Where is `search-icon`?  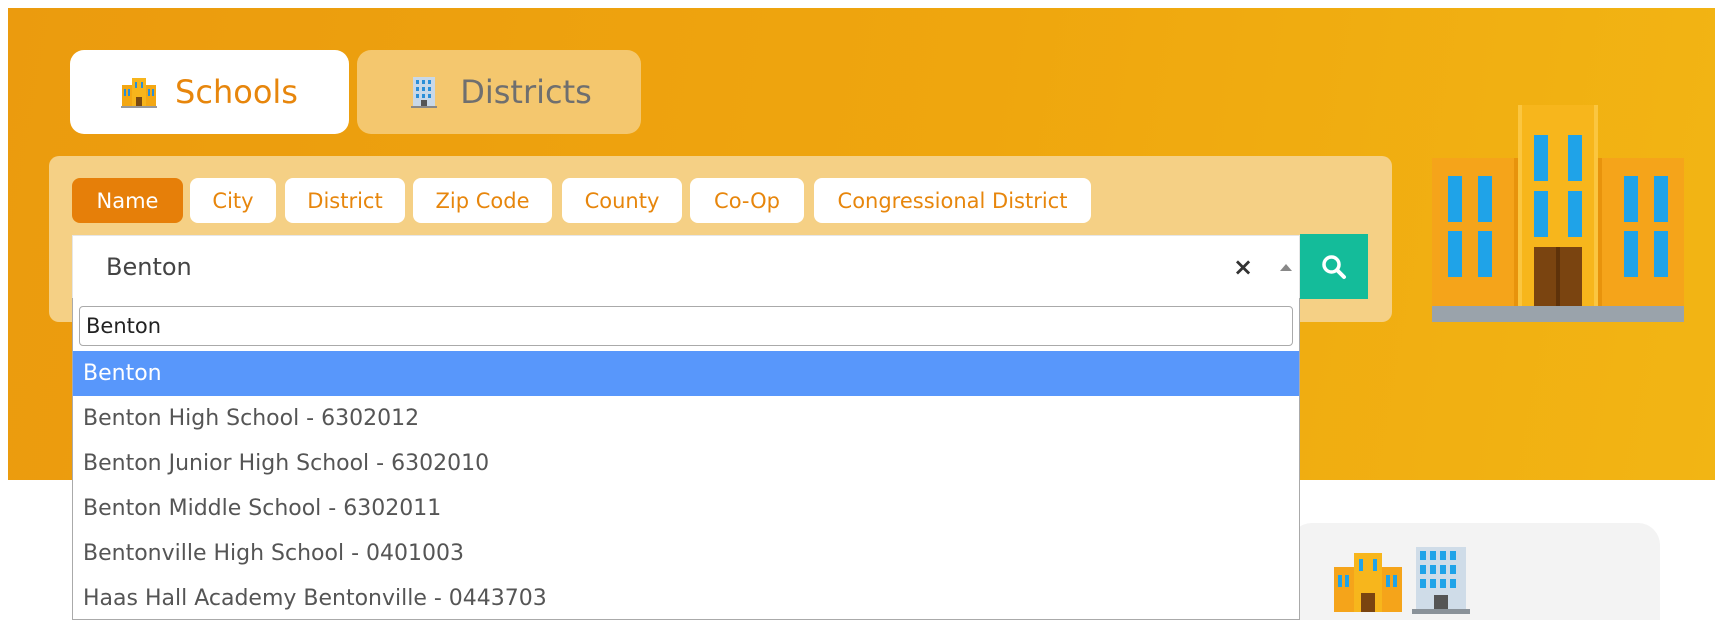
search-icon is located at coordinates (1334, 266).